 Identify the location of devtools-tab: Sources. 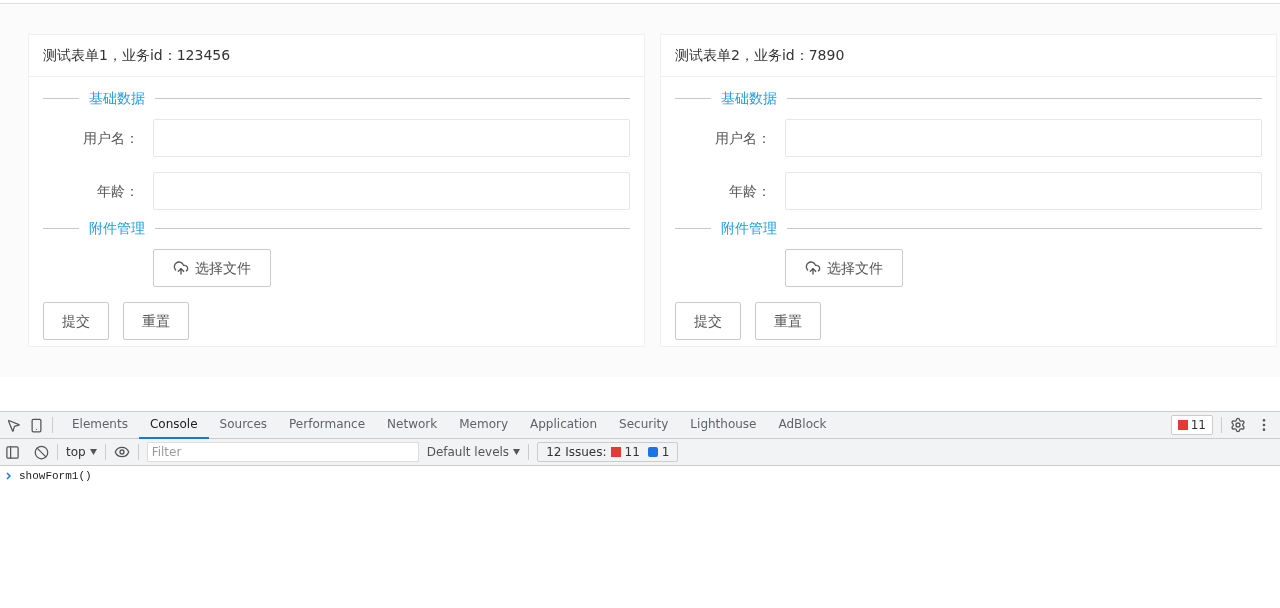
(243, 425).